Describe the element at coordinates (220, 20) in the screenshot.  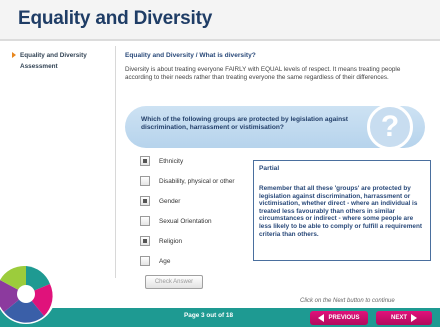
I see `header-bar: Equality and Diversity` at that location.